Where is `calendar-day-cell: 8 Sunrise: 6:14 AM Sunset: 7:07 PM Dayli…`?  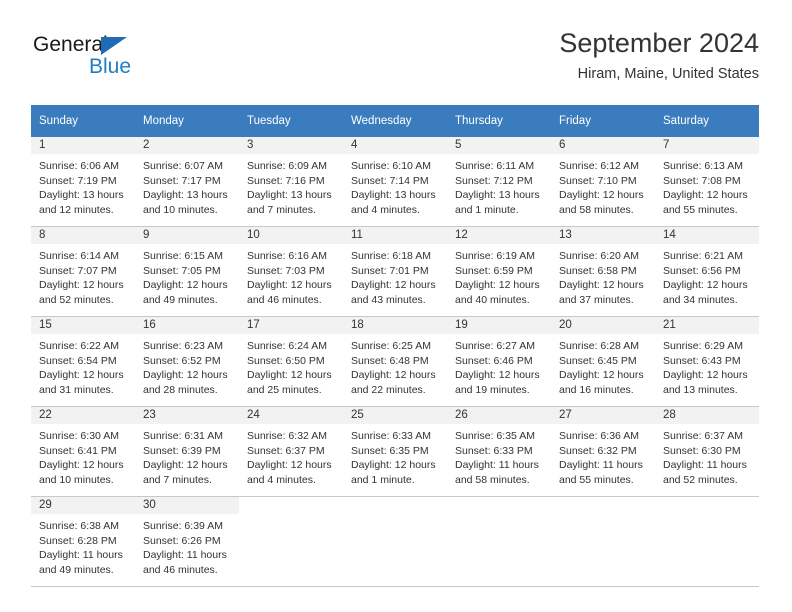 calendar-day-cell: 8 Sunrise: 6:14 AM Sunset: 7:07 PM Dayli… is located at coordinates (83, 271).